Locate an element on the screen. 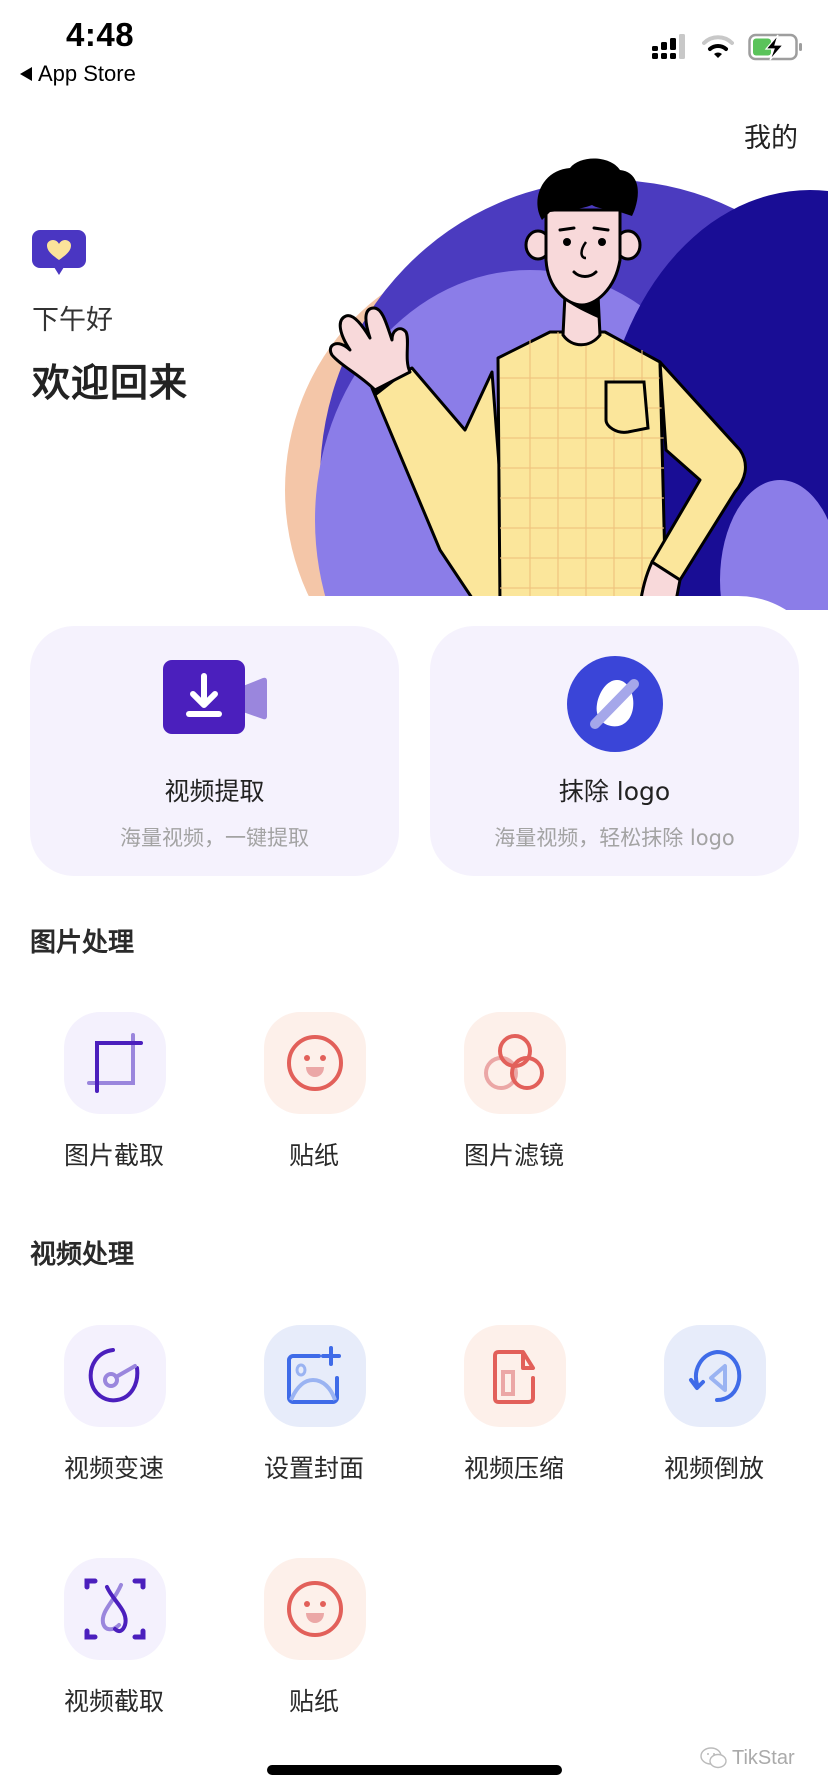 This screenshot has height=1792, width=828. watermark: TikStar is located at coordinates (747, 1758).